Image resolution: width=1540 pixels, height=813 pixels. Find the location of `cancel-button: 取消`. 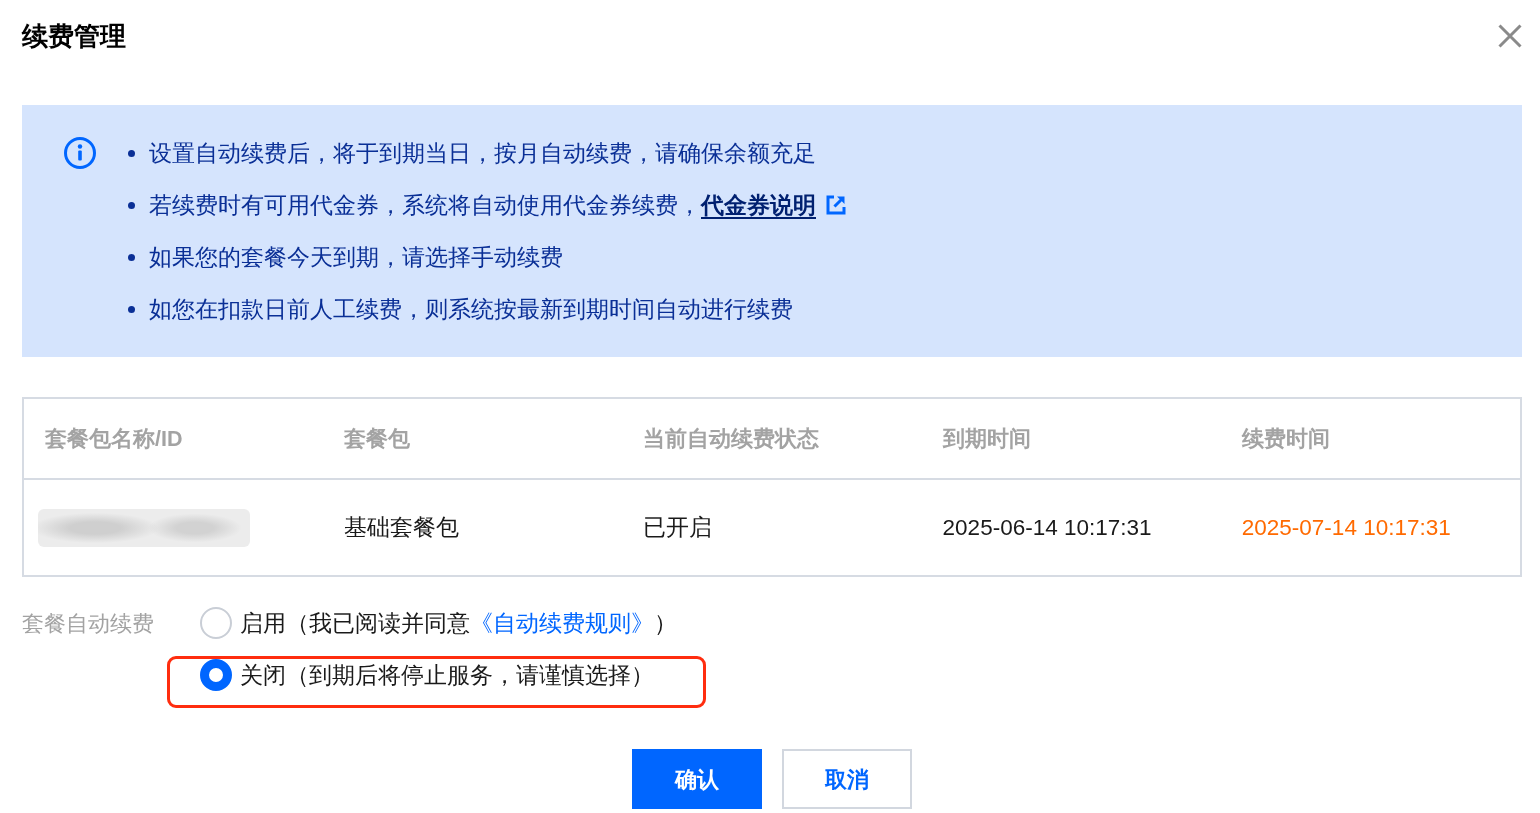

cancel-button: 取消 is located at coordinates (847, 779).